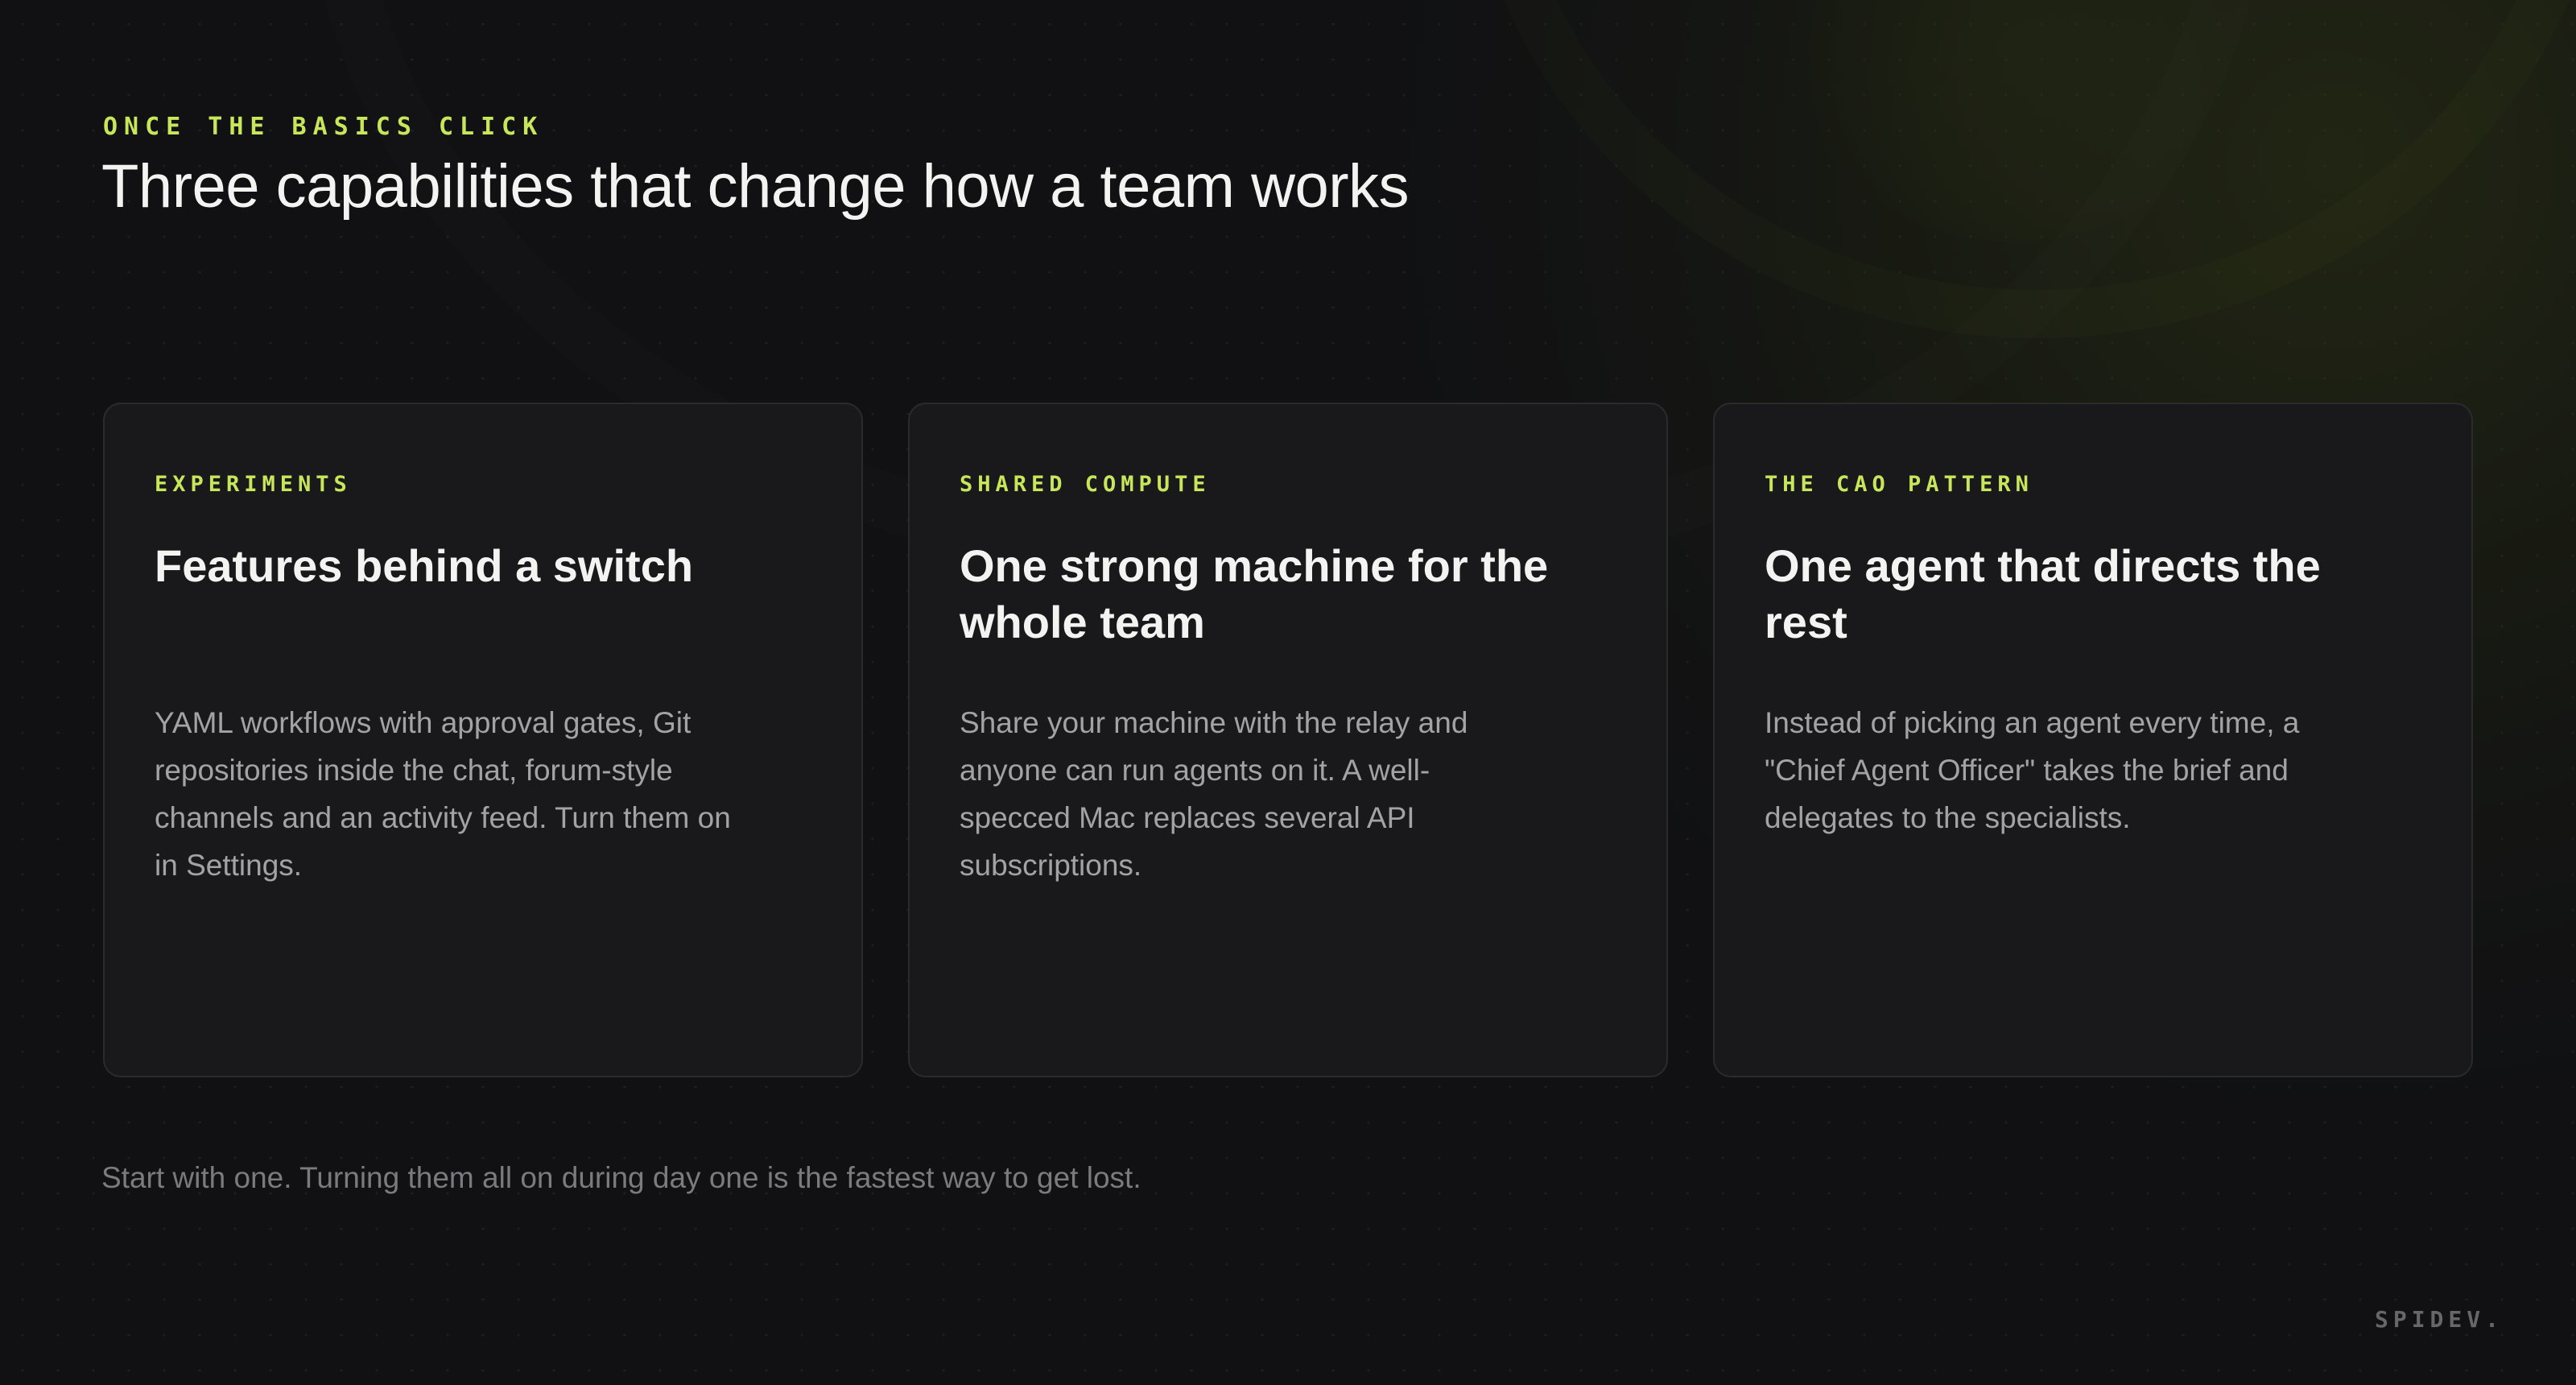  What do you see at coordinates (253, 485) in the screenshot?
I see `card-eyebrow: EXPERIMENTS` at bounding box center [253, 485].